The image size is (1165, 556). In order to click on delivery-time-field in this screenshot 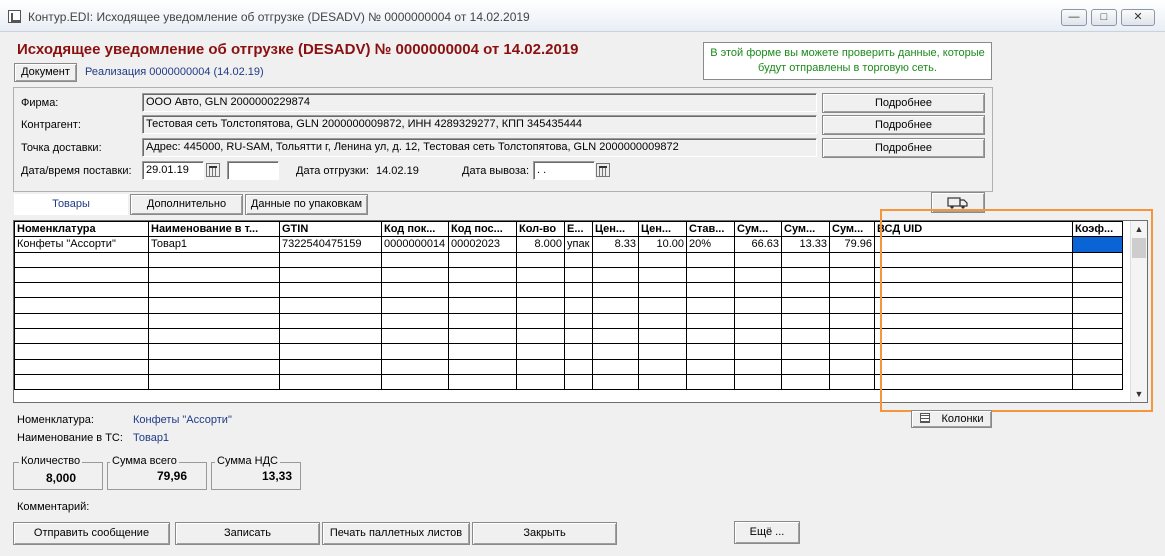, I will do `click(253, 170)`.